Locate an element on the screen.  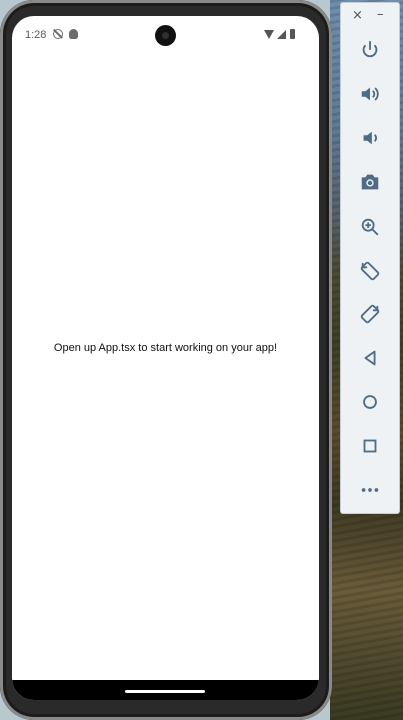
zoom-button is located at coordinates (370, 227).